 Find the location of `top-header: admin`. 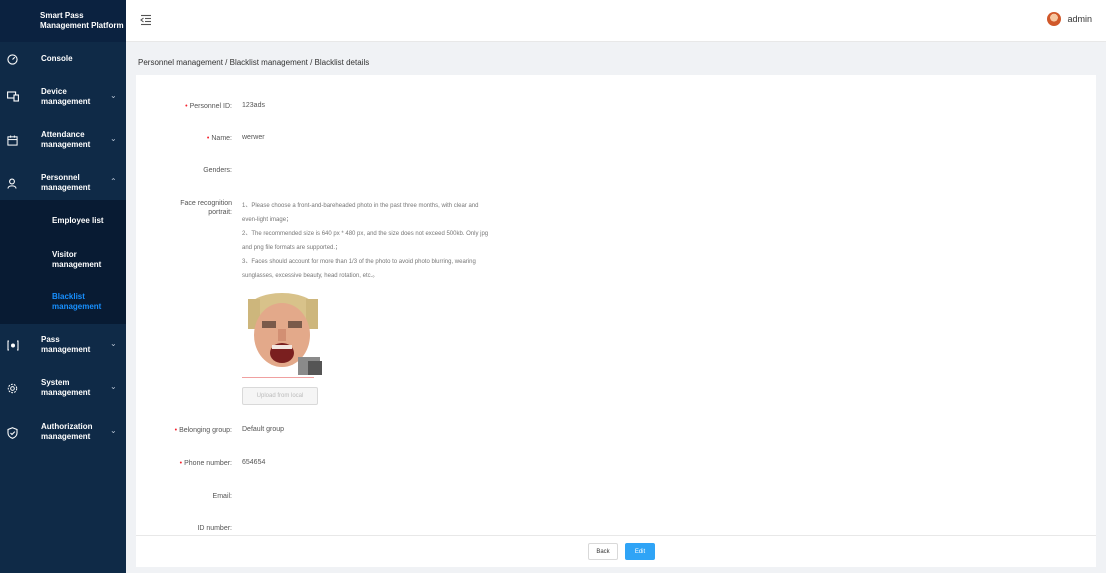

top-header: admin is located at coordinates (616, 21).